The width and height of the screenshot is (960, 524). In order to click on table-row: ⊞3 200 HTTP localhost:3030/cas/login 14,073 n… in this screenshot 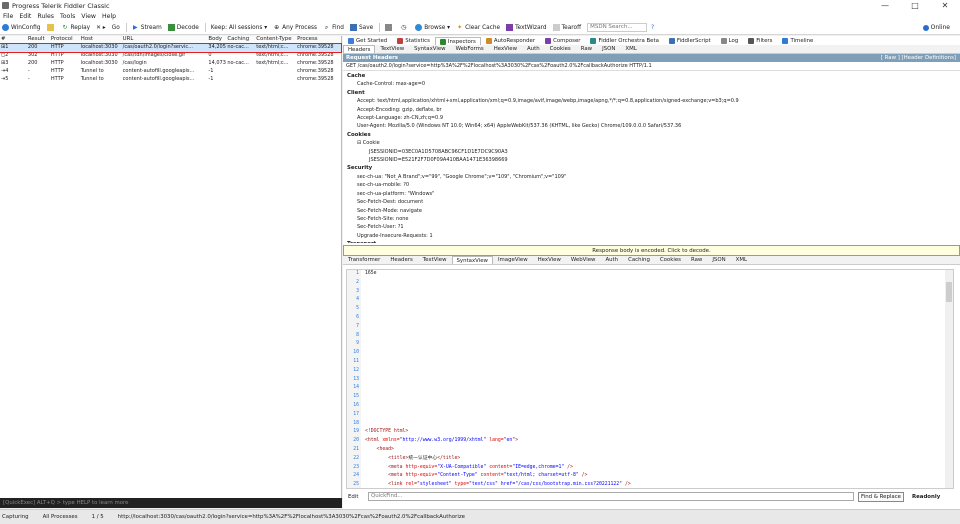, I will do `click(170, 64)`.